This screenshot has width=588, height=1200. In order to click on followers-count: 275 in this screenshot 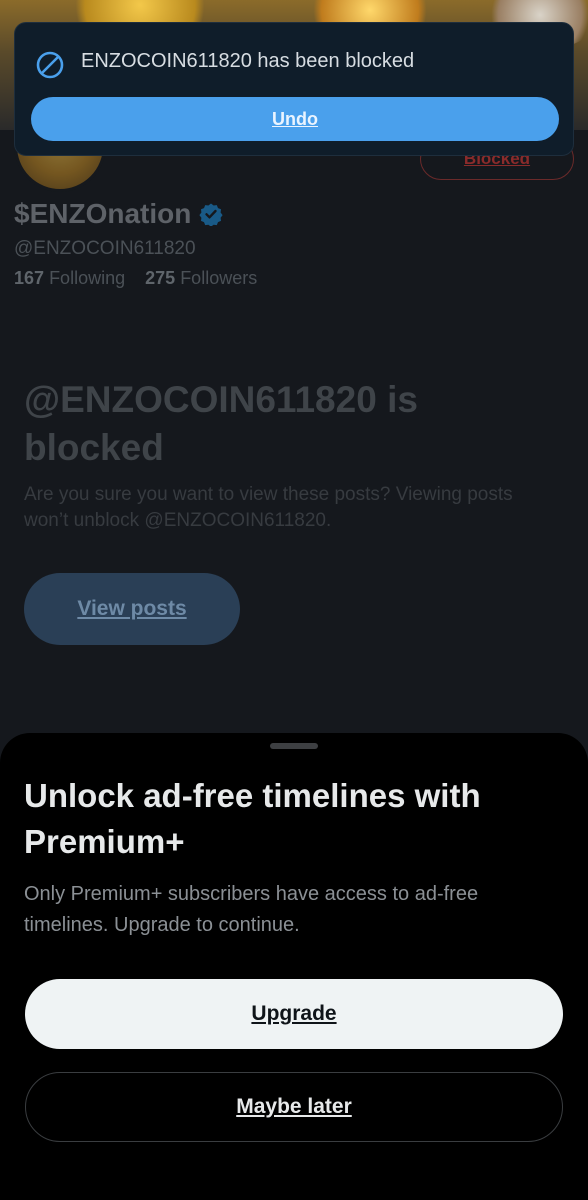, I will do `click(160, 278)`.